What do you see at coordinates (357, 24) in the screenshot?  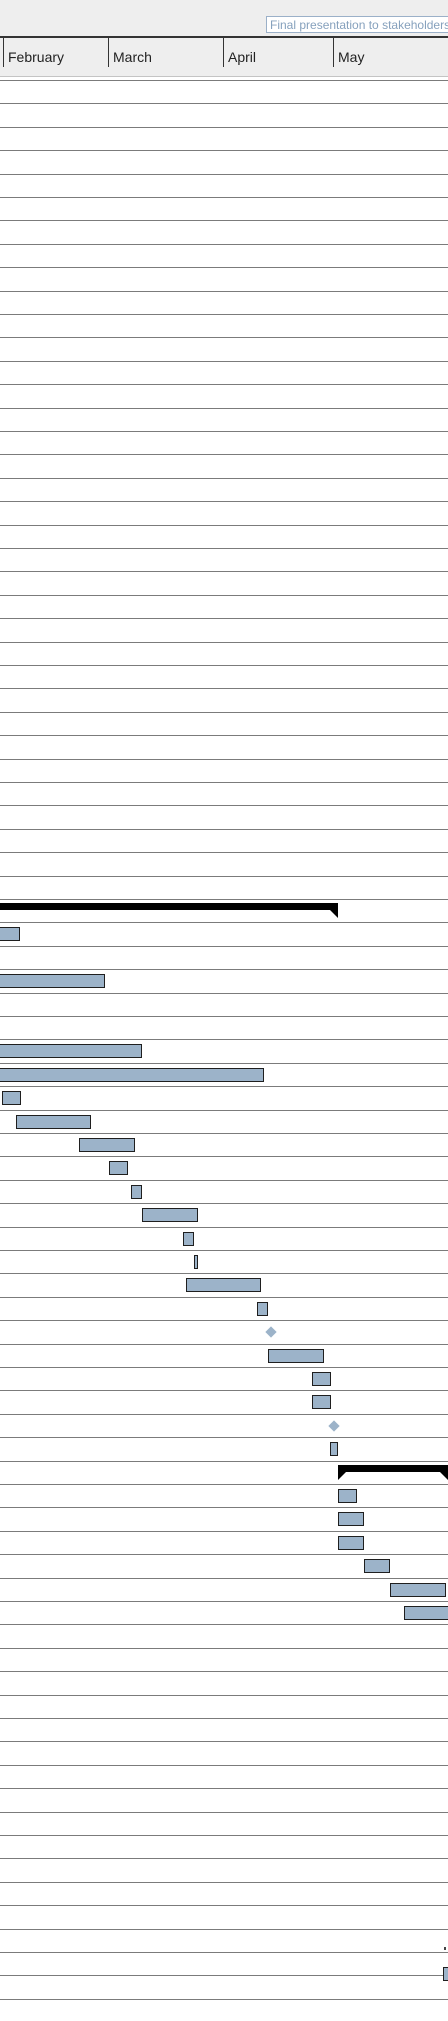 I see `task-name-callout: Final presentation to stakeholders` at bounding box center [357, 24].